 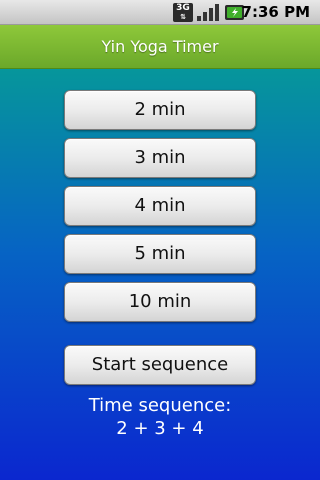 What do you see at coordinates (160, 158) in the screenshot?
I see `timer-3-min-button: 3 min` at bounding box center [160, 158].